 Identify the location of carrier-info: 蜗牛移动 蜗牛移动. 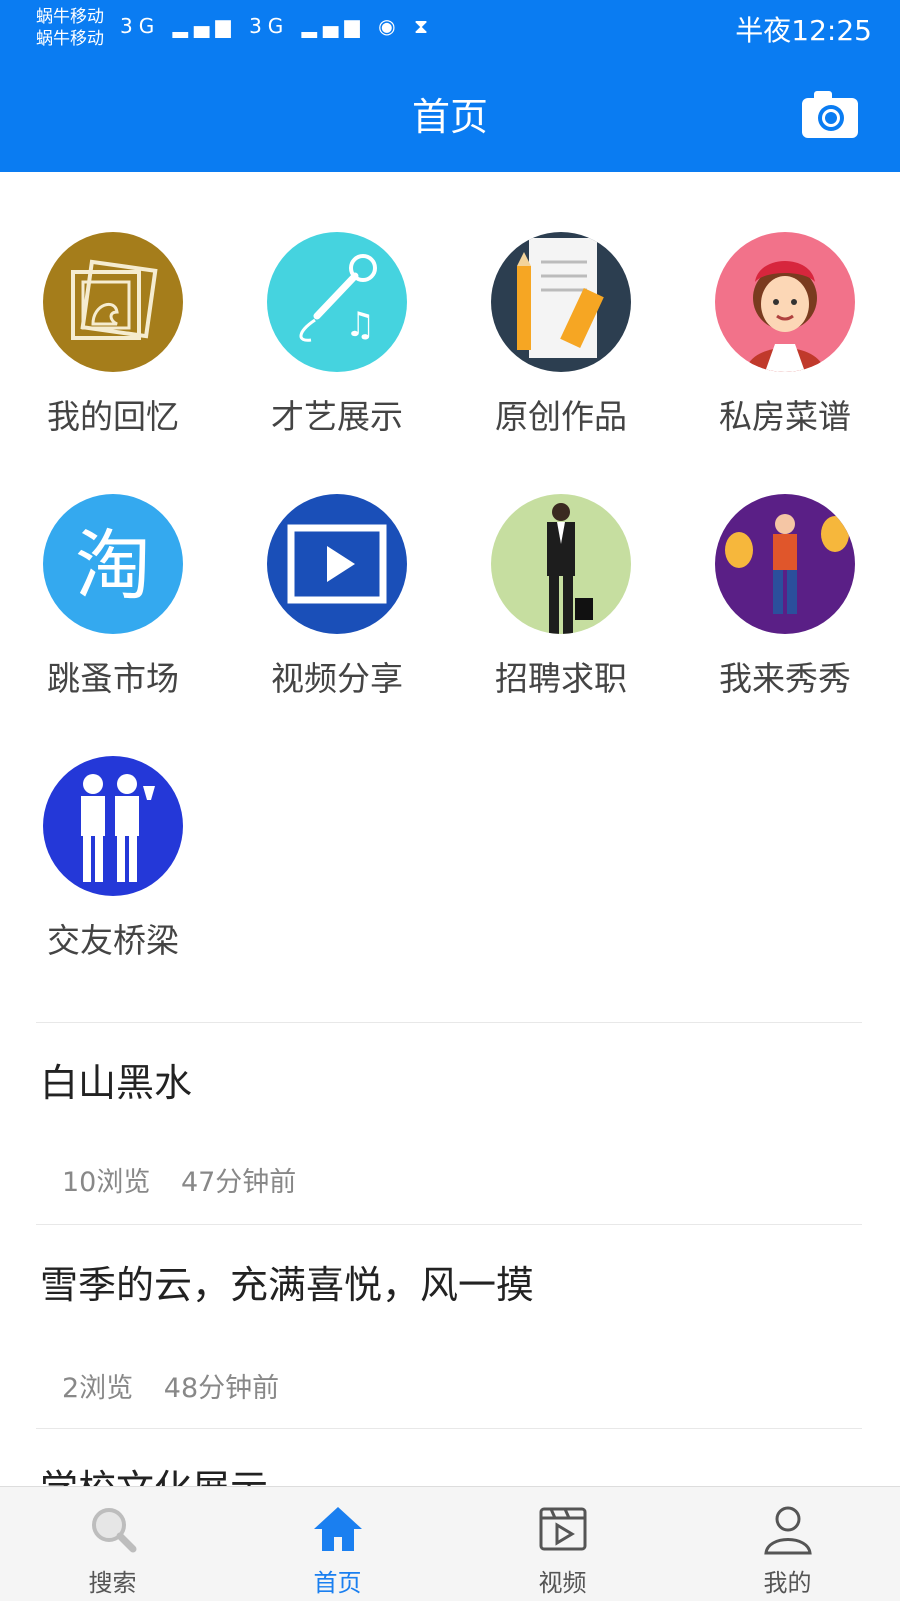
(70, 28).